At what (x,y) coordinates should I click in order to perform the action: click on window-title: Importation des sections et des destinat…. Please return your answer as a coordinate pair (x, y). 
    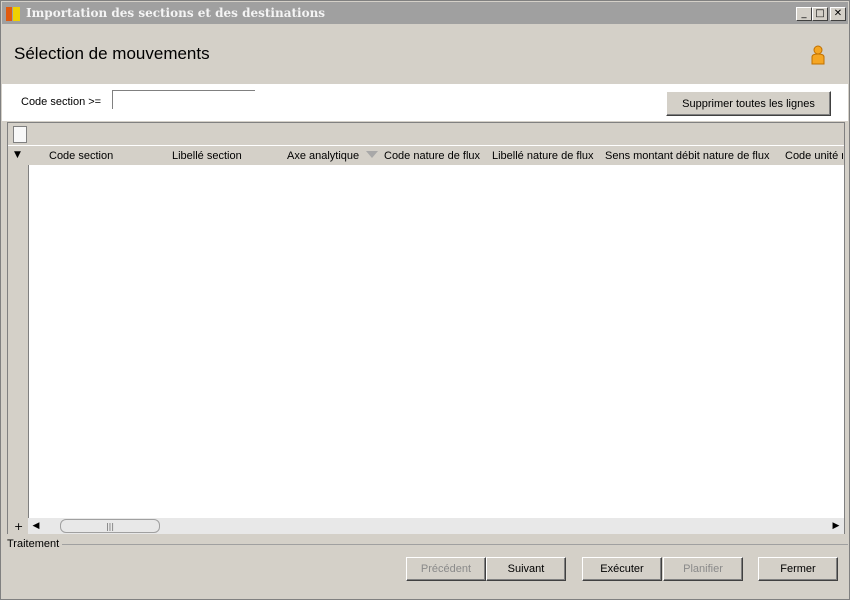
    Looking at the image, I should click on (176, 13).